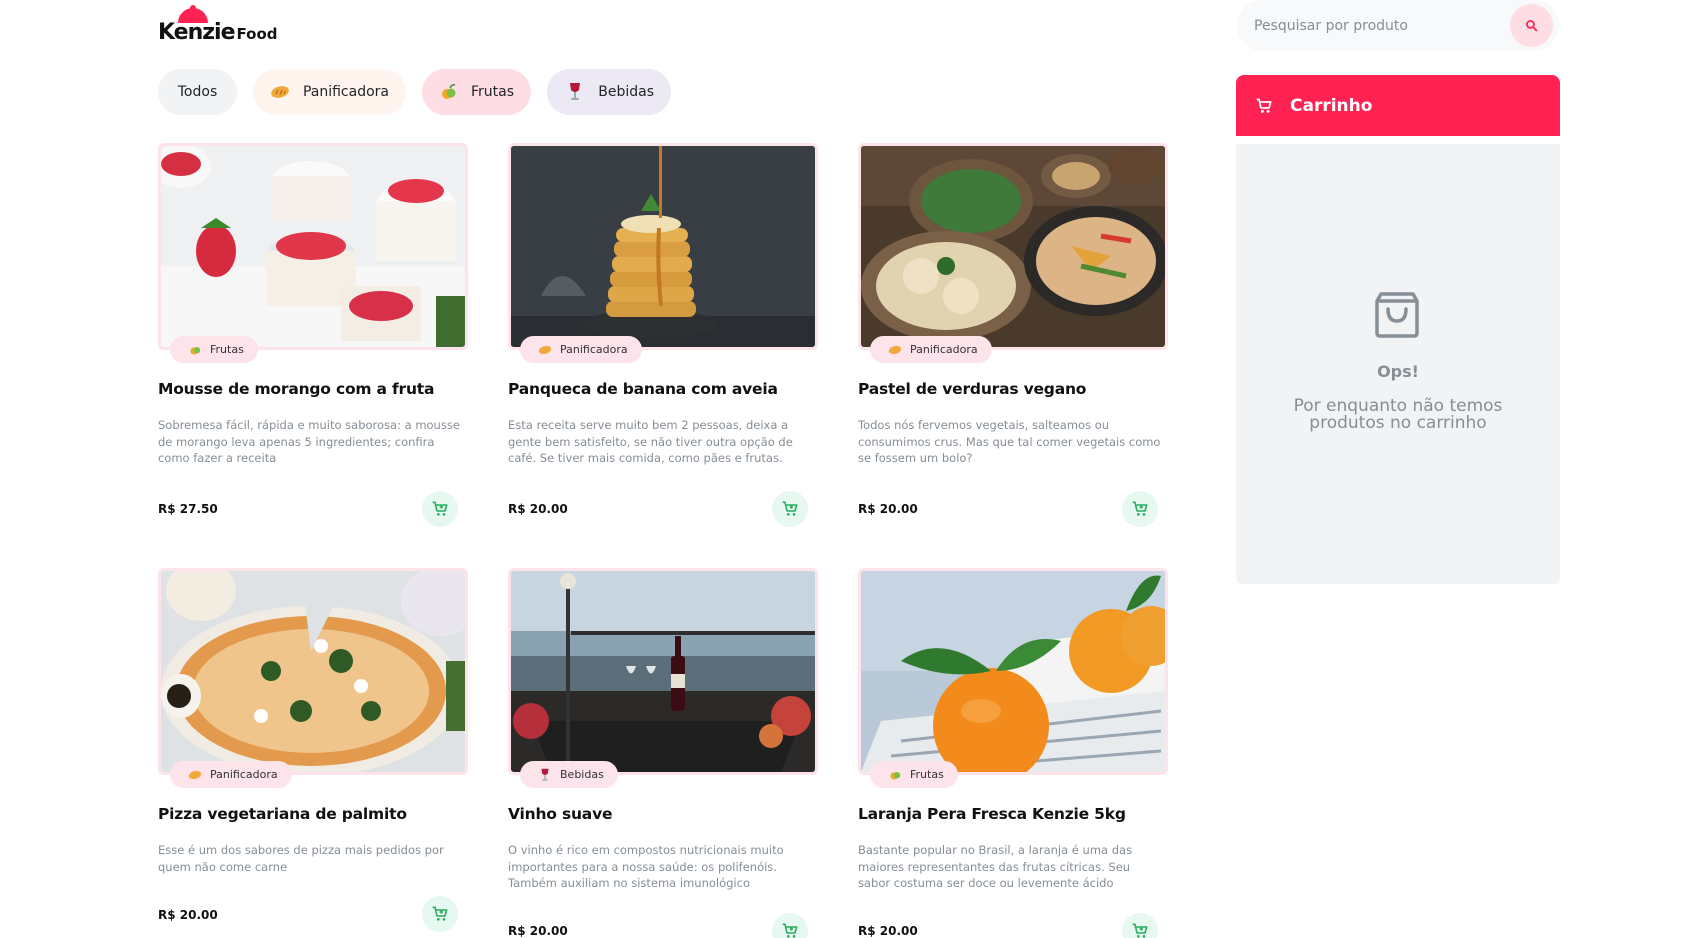  Describe the element at coordinates (282, 814) in the screenshot. I see `product-title: Pizza vegetariana de palmito` at that location.